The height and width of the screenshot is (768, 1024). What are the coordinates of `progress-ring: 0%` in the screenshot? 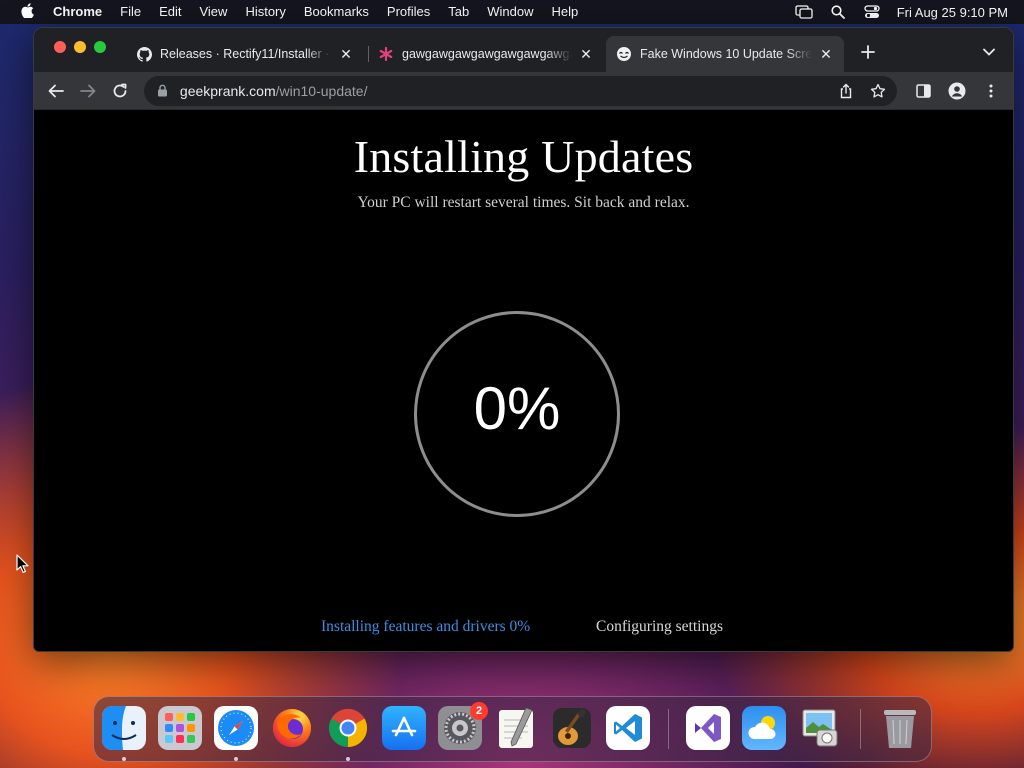 It's located at (517, 414).